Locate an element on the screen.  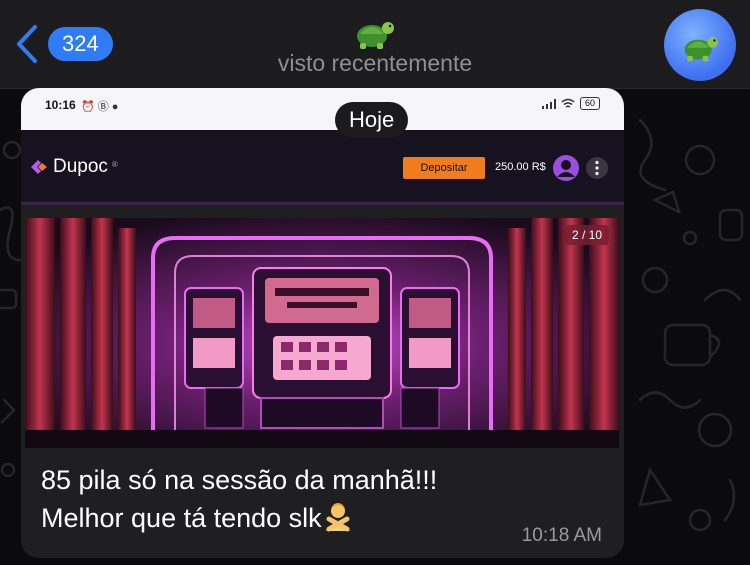
app-bar-divider is located at coordinates (322, 203).